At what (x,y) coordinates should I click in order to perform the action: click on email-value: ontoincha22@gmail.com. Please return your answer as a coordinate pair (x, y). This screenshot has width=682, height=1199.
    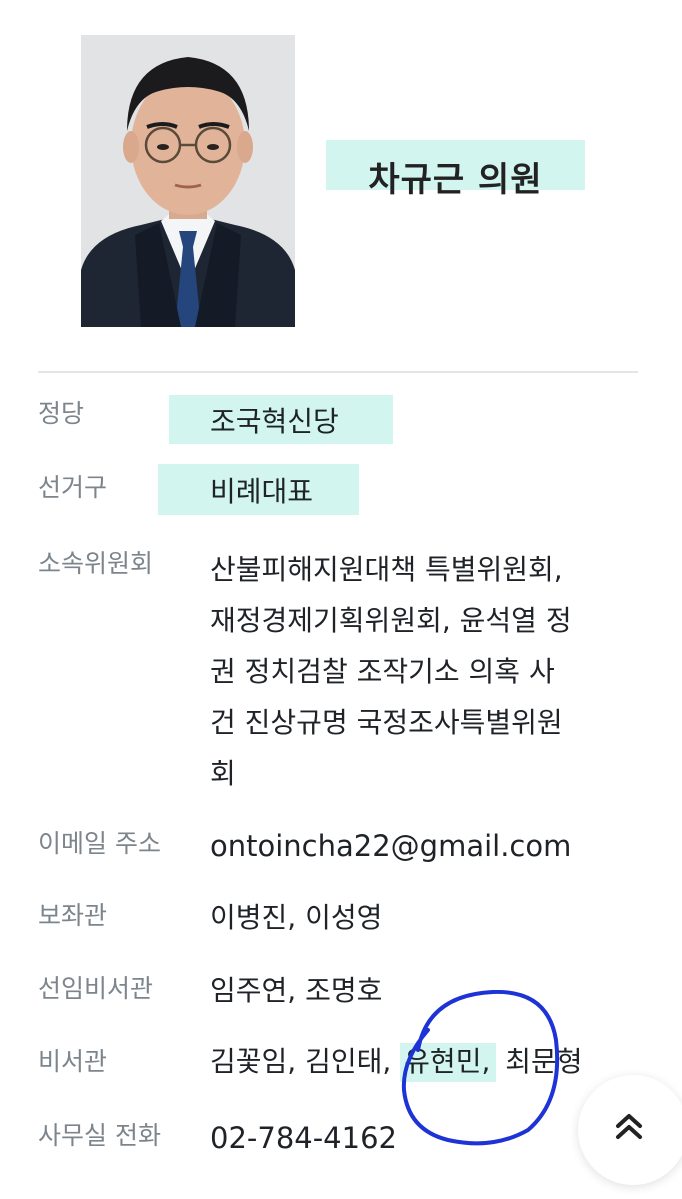
    Looking at the image, I should click on (425, 846).